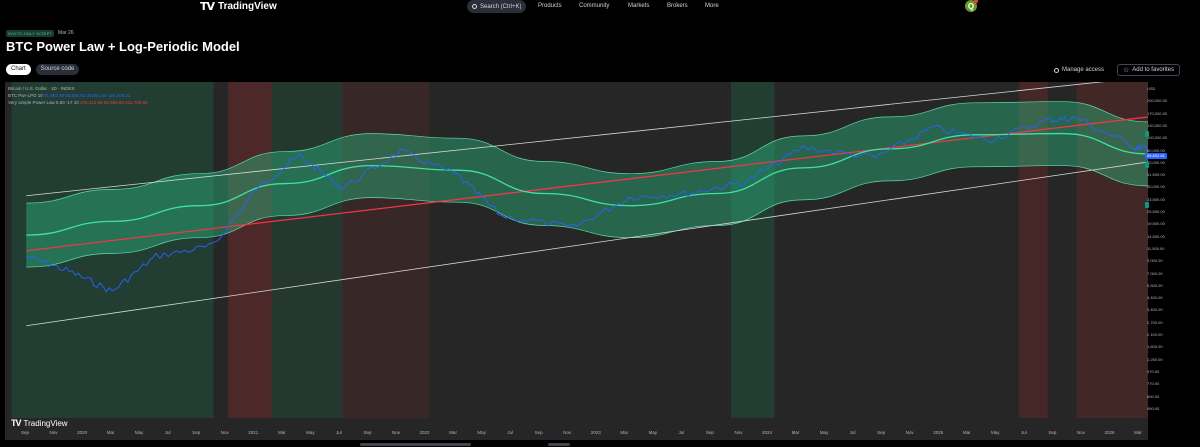 This screenshot has width=1200, height=447. I want to click on nav-more: More, so click(712, 6).